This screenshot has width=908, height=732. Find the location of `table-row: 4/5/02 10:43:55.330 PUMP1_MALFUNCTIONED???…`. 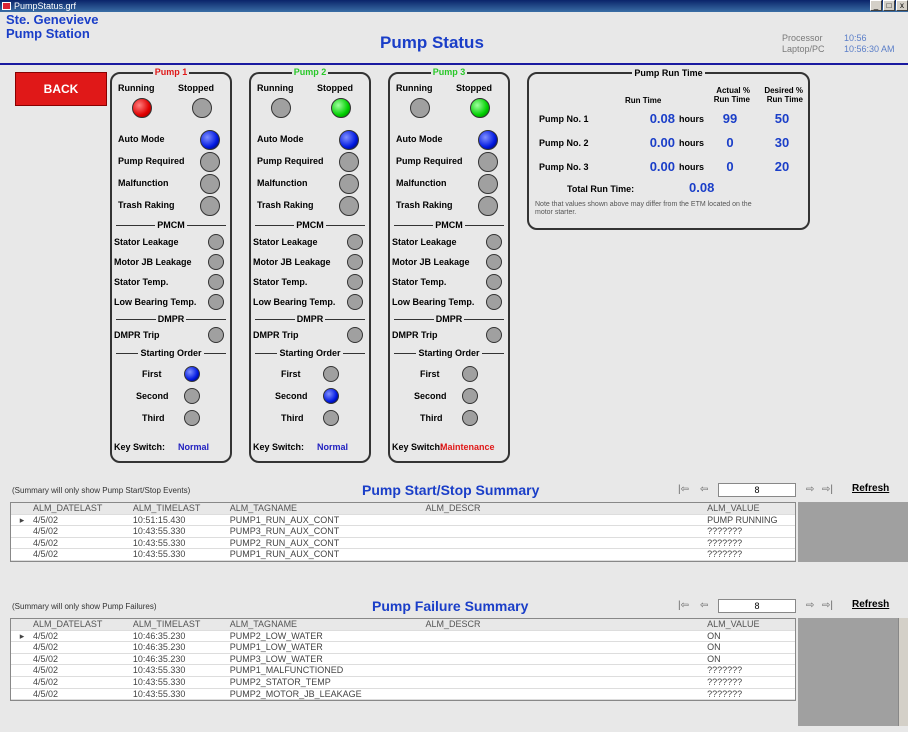

table-row: 4/5/02 10:43:55.330 PUMP1_MALFUNCTIONED???… is located at coordinates (403, 671).